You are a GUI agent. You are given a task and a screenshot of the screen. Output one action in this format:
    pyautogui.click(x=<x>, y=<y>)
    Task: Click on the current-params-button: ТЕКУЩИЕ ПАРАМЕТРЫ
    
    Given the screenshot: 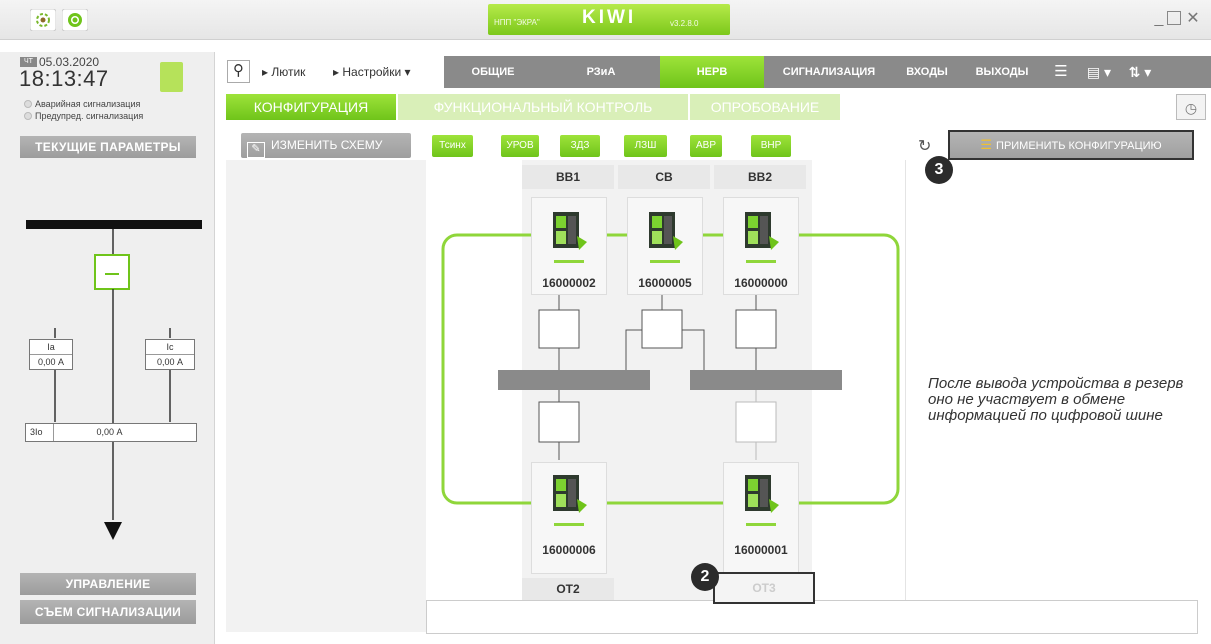 What is the action you would take?
    pyautogui.click(x=108, y=147)
    